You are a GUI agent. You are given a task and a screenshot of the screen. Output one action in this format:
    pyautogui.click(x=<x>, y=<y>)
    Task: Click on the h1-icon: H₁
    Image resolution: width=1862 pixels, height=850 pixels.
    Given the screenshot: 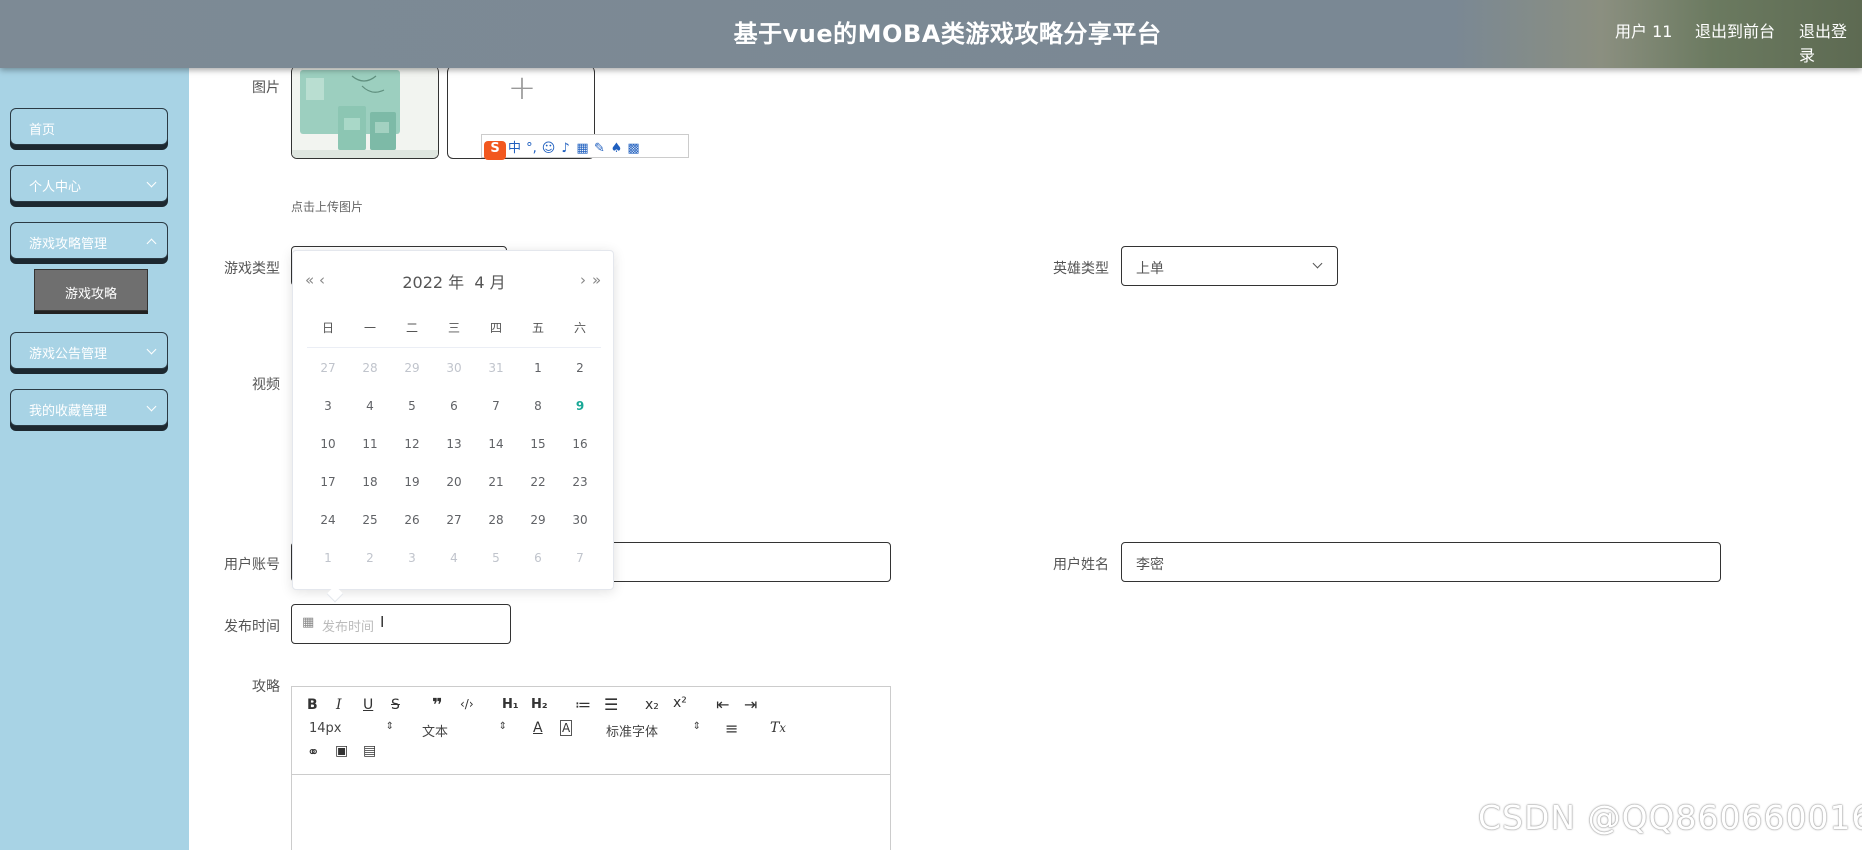 What is the action you would take?
    pyautogui.click(x=510, y=704)
    